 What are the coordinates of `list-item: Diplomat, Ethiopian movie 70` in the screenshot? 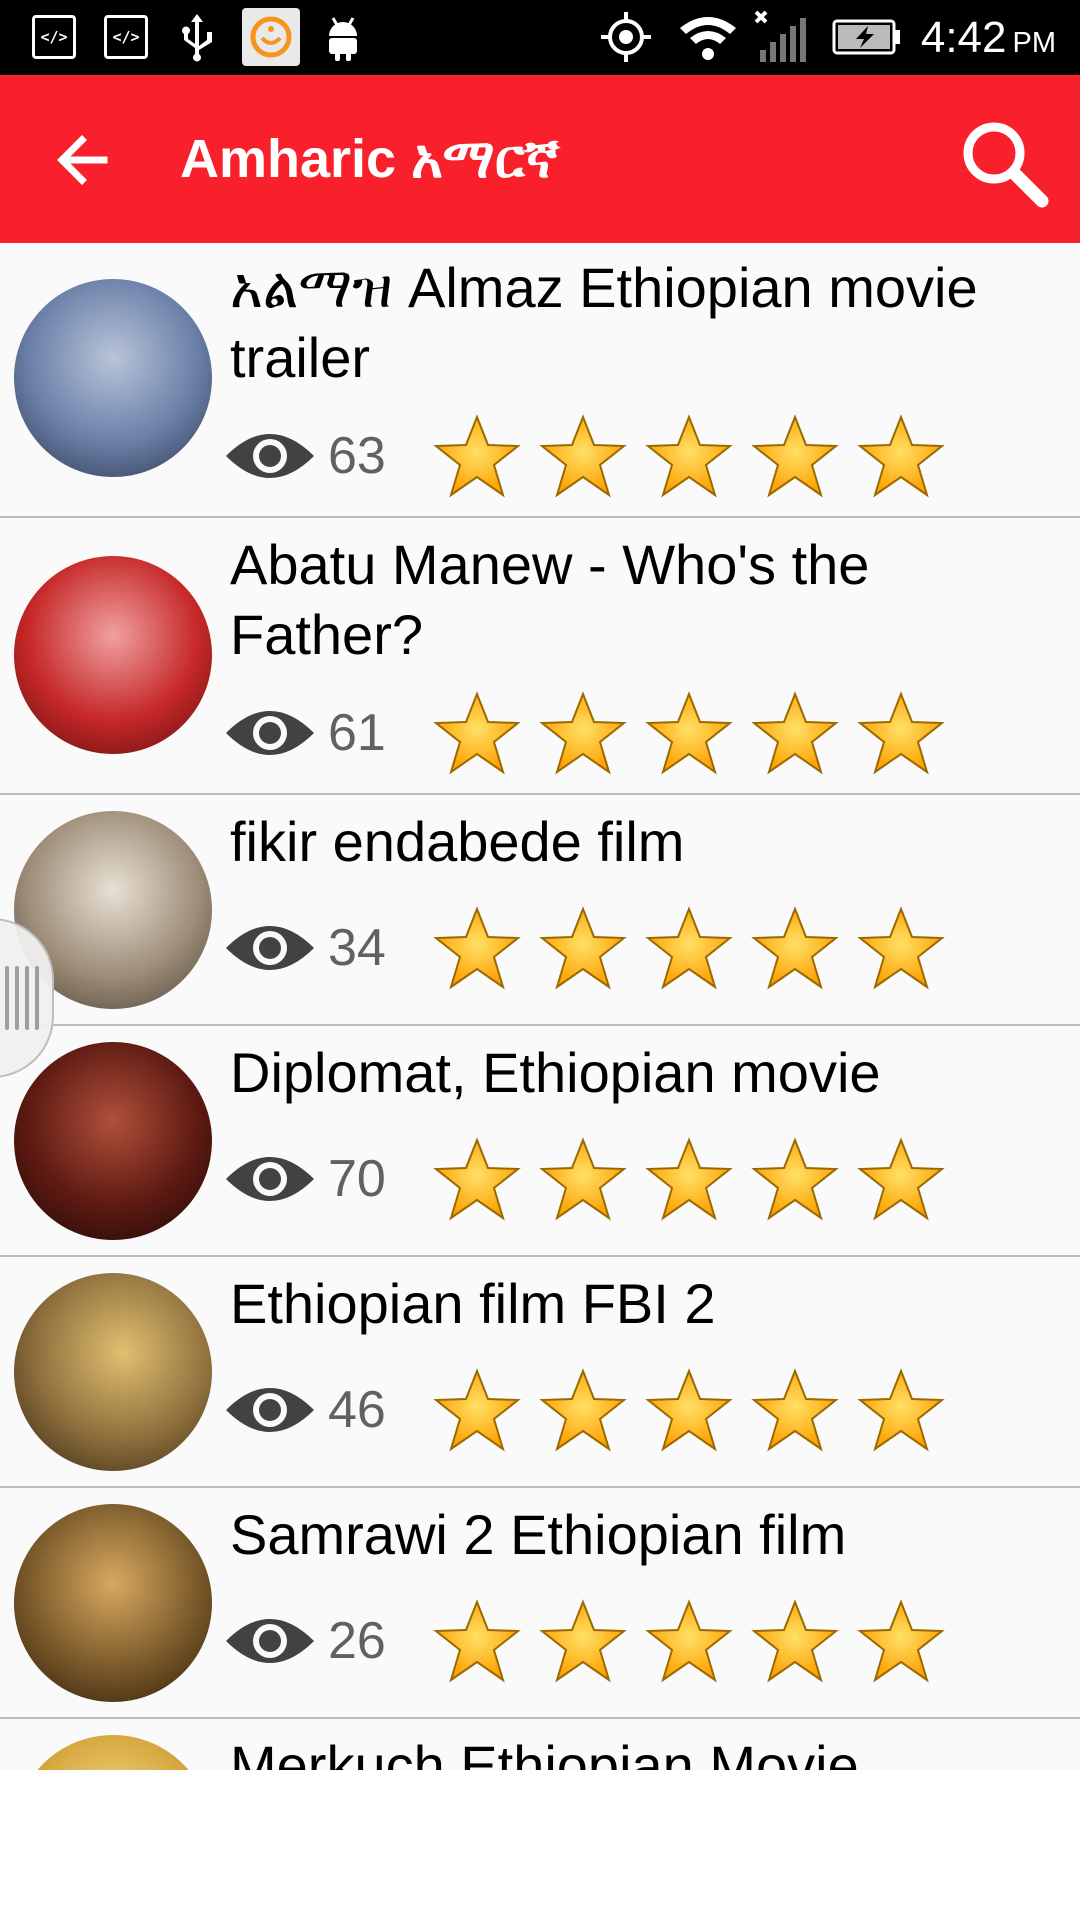 It's located at (540, 1142).